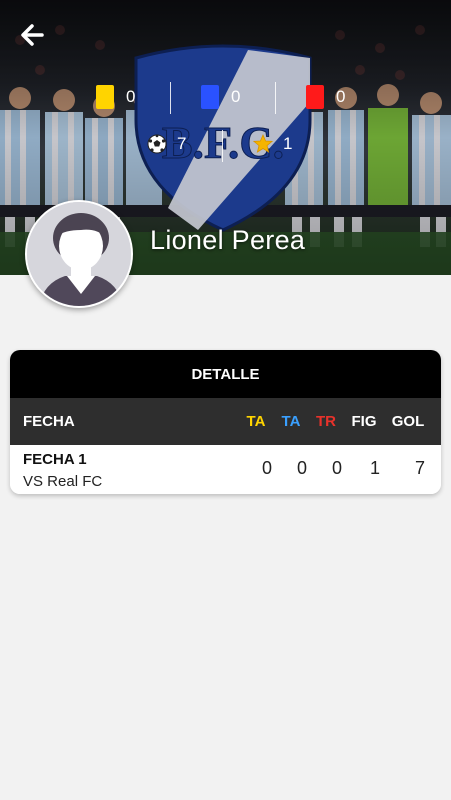  What do you see at coordinates (115, 97) in the screenshot?
I see `stat-yellow-cards: 0` at bounding box center [115, 97].